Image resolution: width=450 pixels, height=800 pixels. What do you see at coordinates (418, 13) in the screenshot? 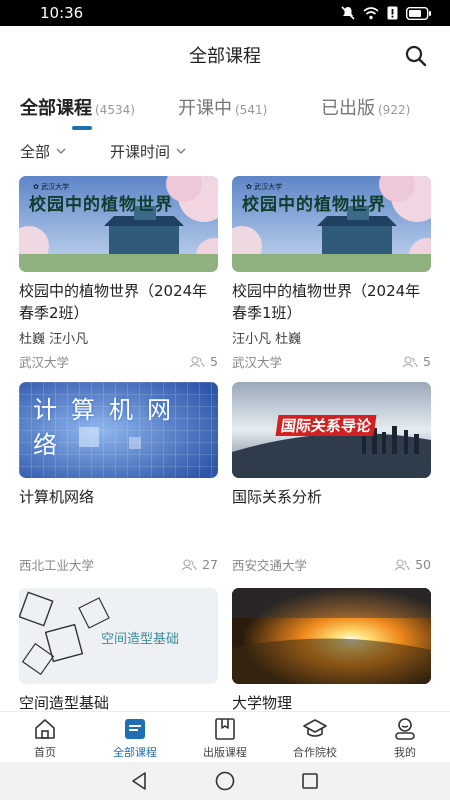
I see `battery-icon` at bounding box center [418, 13].